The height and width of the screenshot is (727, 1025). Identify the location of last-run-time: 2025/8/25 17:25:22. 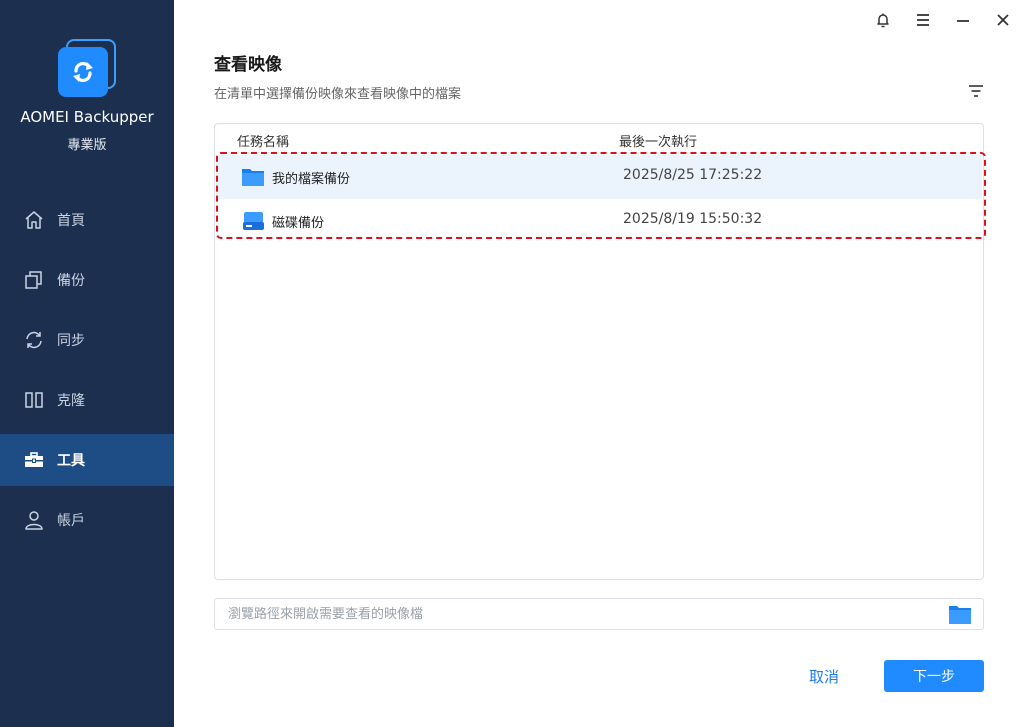
(693, 175).